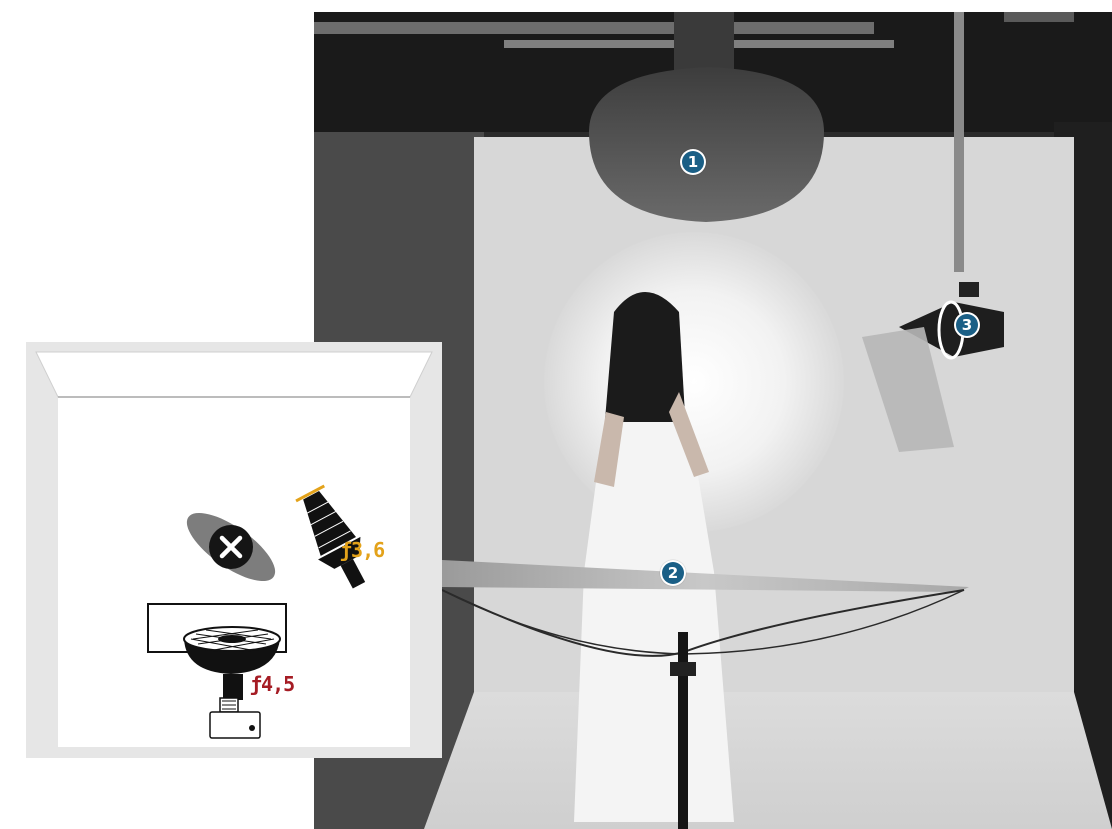 Image resolution: width=1112 pixels, height=829 pixels. What do you see at coordinates (272, 684) in the screenshot?
I see `beauty-dish-fstop-label: ƒ4,5` at bounding box center [272, 684].